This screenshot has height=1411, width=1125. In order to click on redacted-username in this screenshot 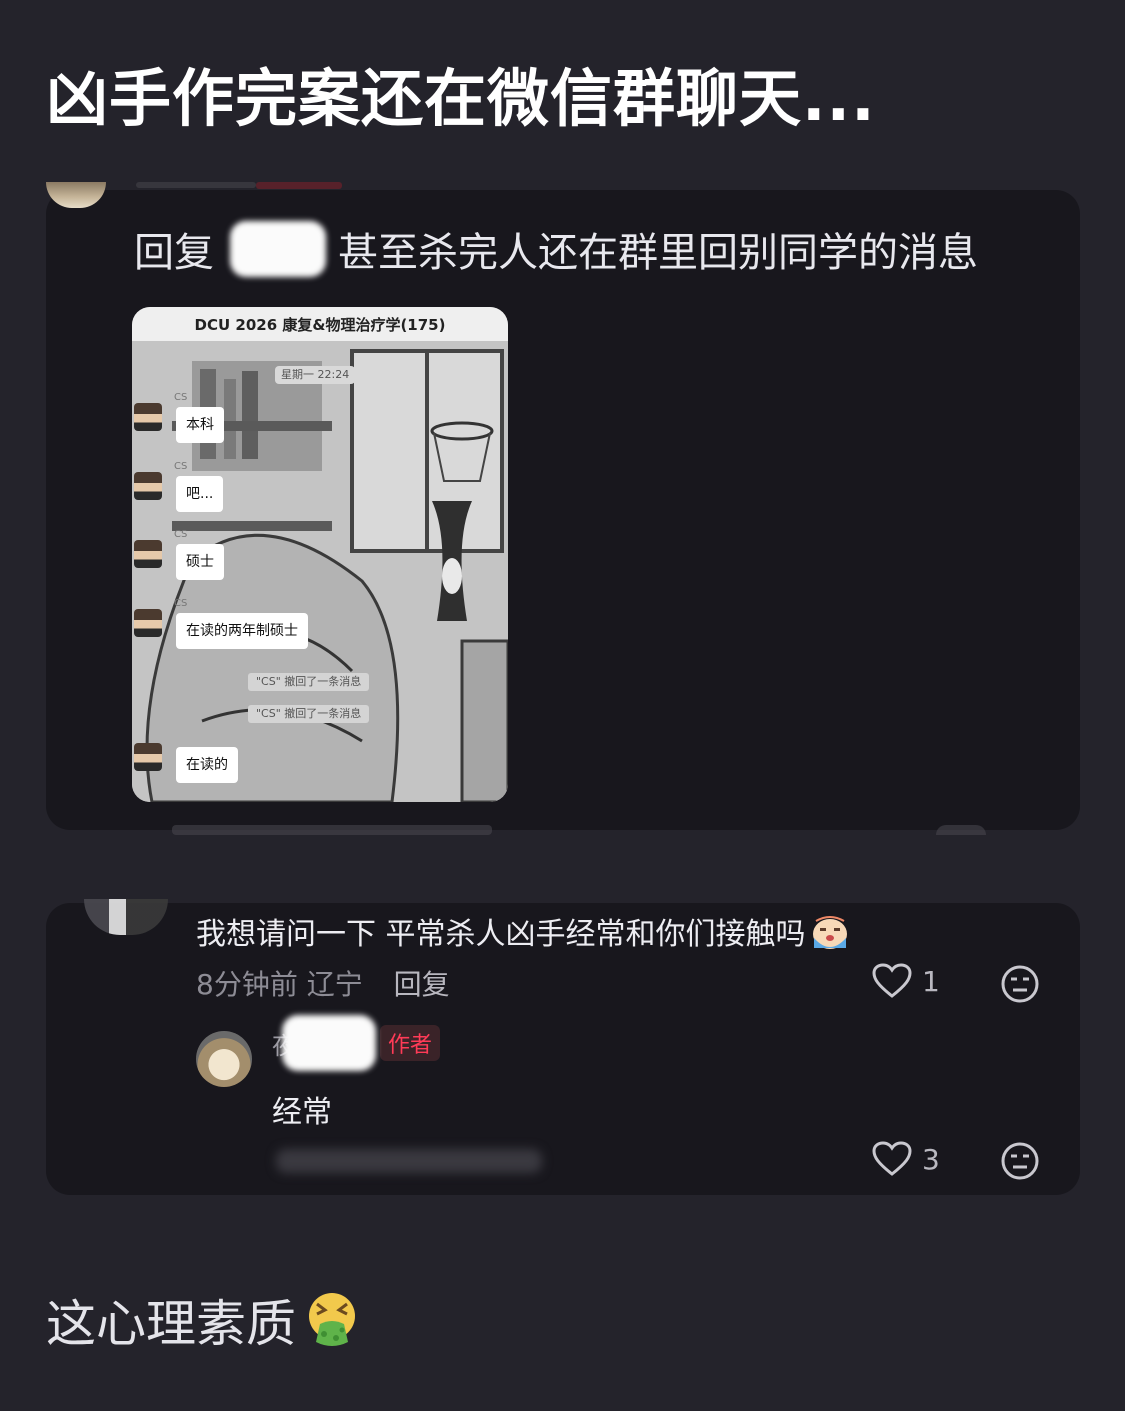, I will do `click(278, 249)`.